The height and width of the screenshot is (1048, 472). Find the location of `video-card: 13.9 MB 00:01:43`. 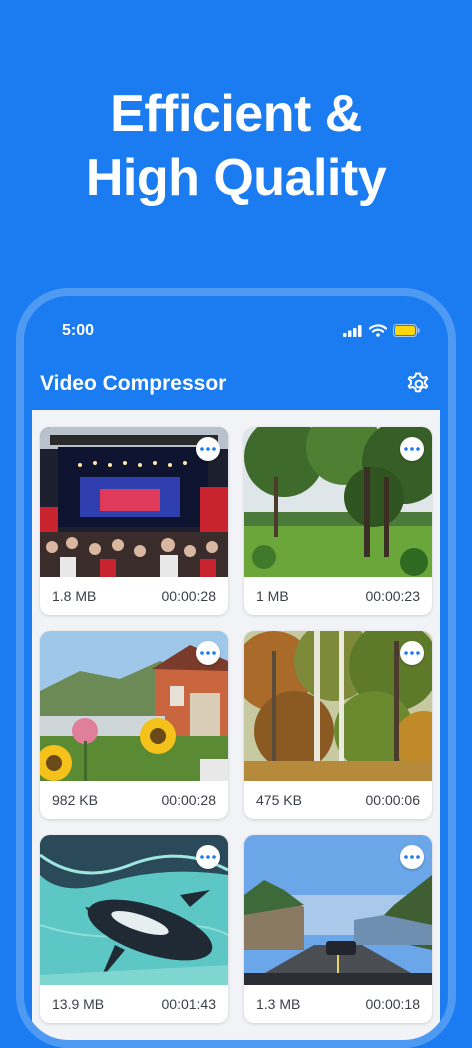

video-card: 13.9 MB 00:01:43 is located at coordinates (134, 929).